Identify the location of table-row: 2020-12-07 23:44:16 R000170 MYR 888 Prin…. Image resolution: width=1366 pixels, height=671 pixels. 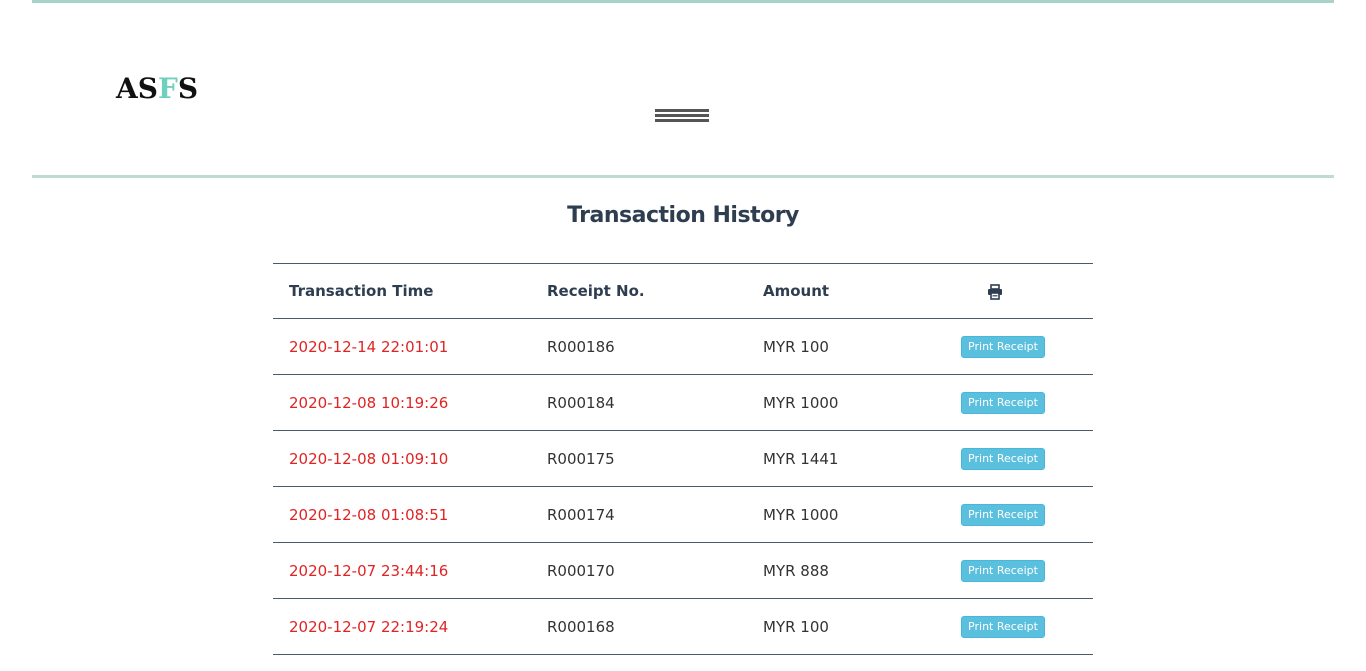
(683, 570).